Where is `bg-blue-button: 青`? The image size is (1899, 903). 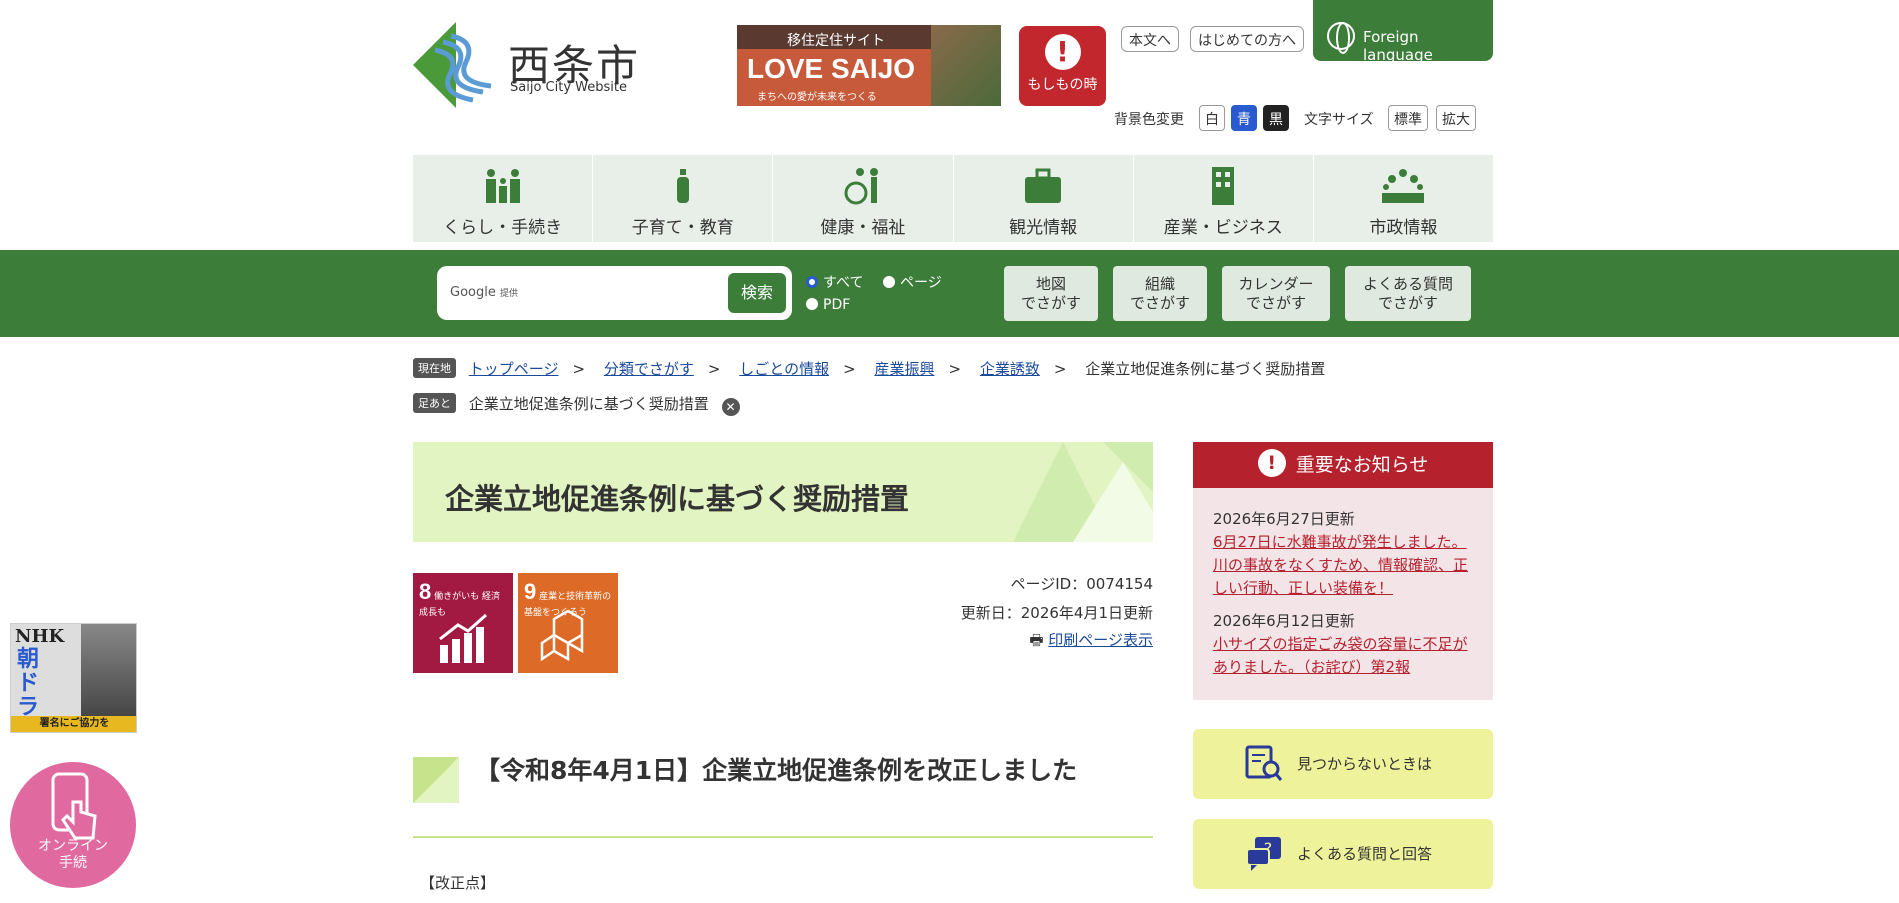 bg-blue-button: 青 is located at coordinates (1244, 118).